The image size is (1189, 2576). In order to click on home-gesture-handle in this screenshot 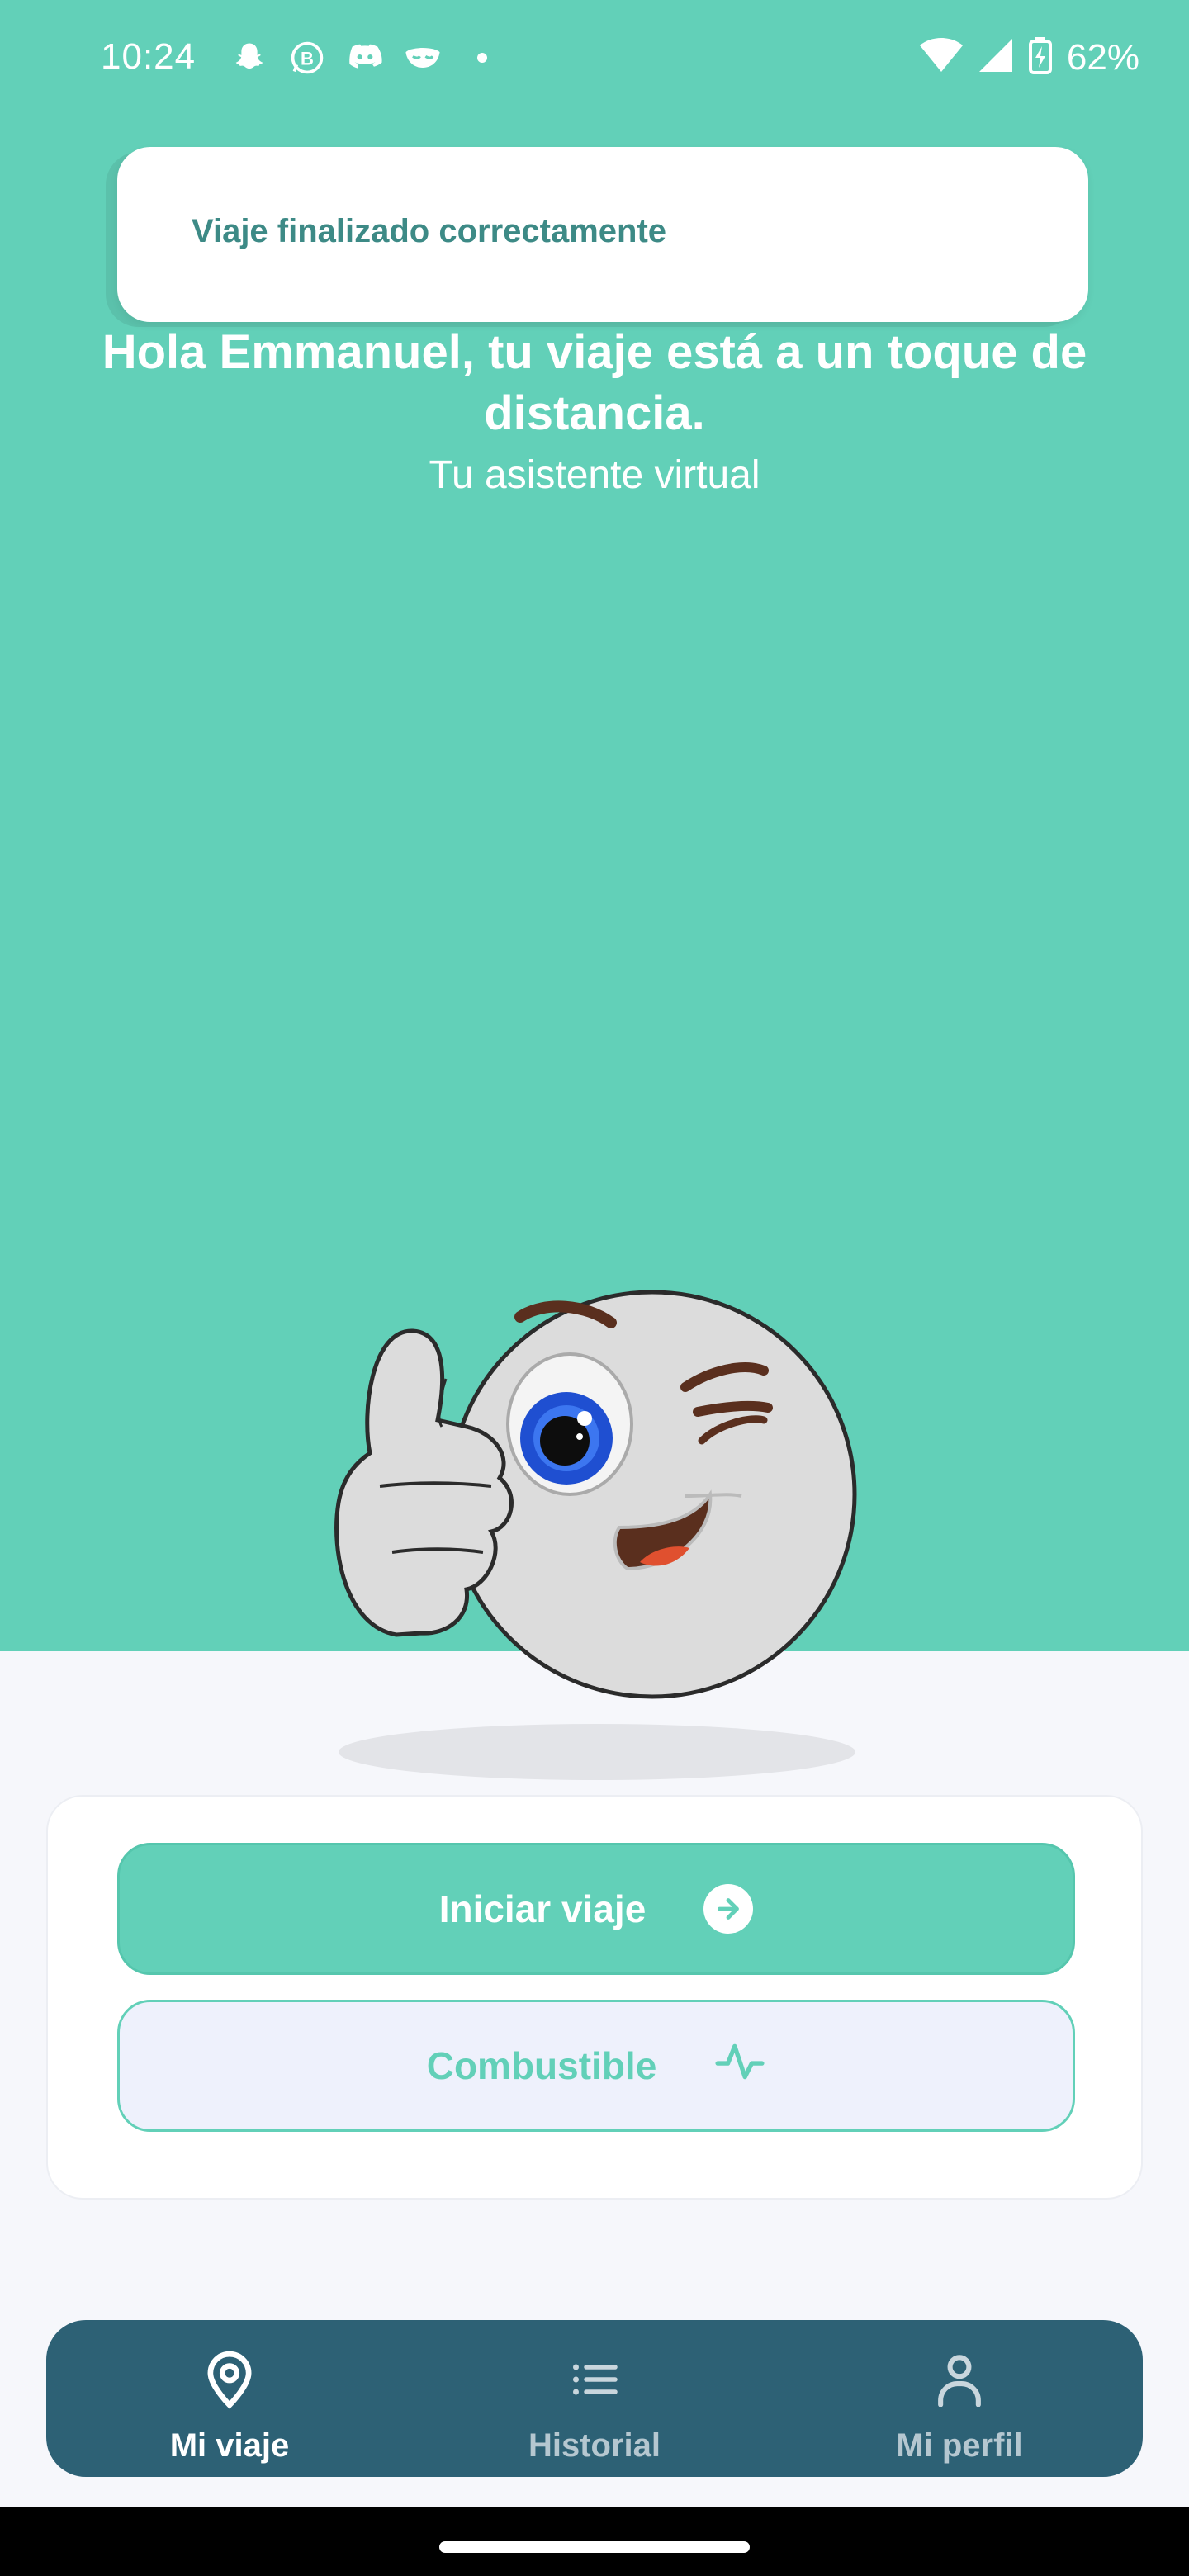, I will do `click(594, 2547)`.